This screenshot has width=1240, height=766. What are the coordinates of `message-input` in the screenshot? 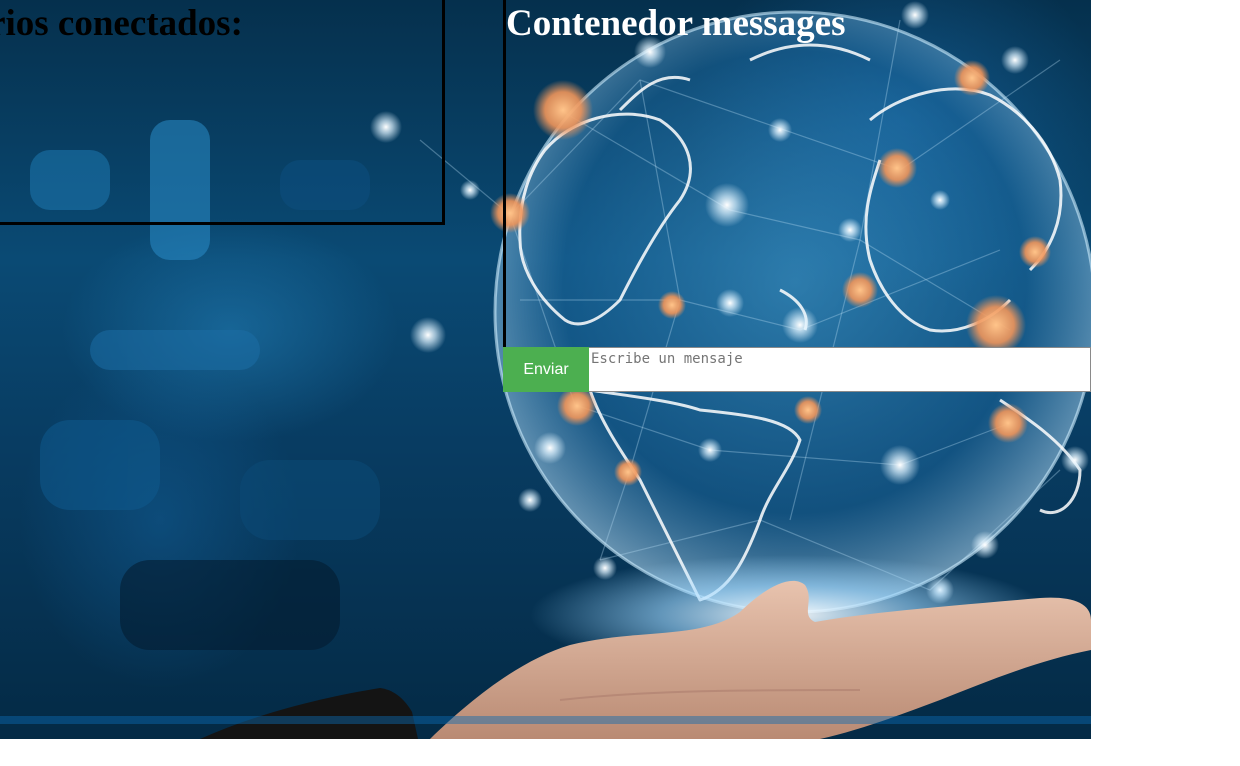 It's located at (840, 369).